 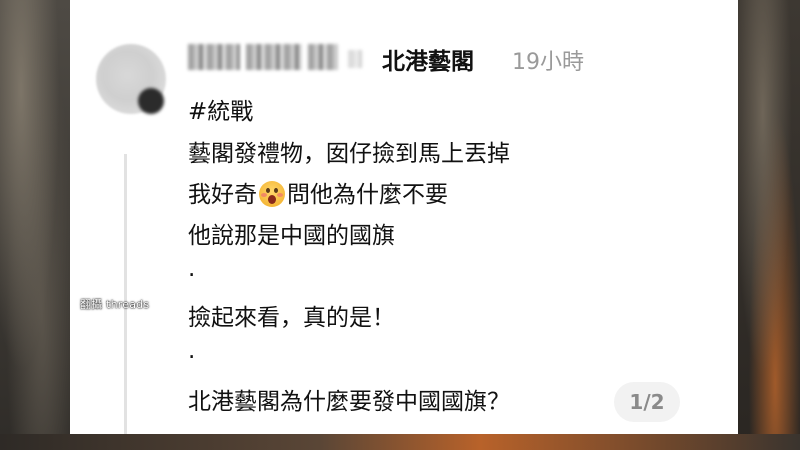 I want to click on post-text-line: 藝閣發禮物，囡仔撿到馬上丟掉, so click(x=349, y=154).